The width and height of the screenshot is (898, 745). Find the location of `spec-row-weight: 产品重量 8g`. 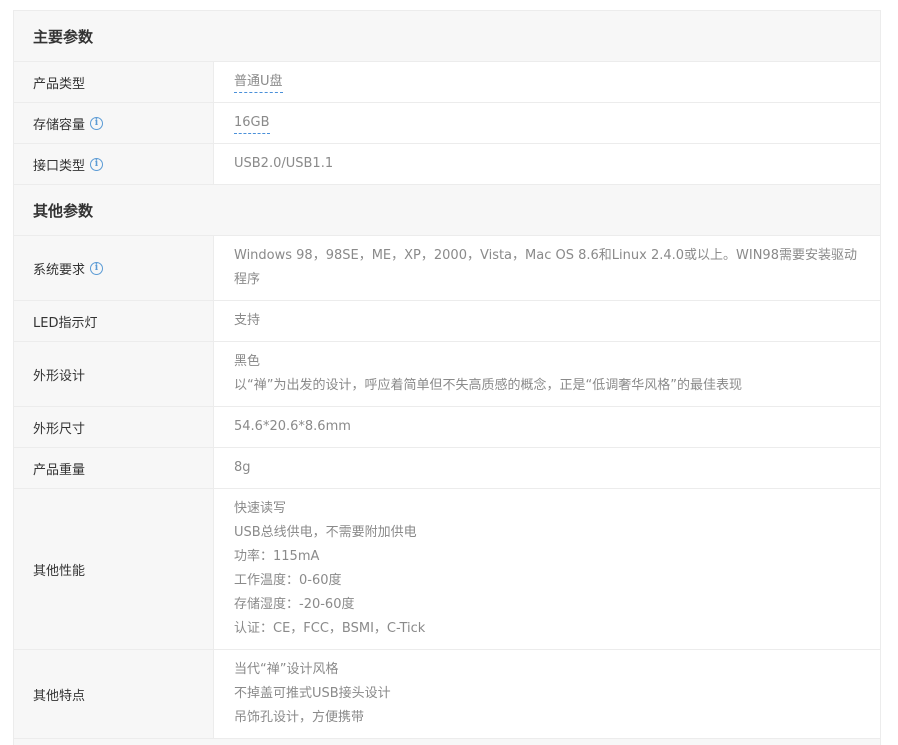

spec-row-weight: 产品重量 8g is located at coordinates (447, 468).